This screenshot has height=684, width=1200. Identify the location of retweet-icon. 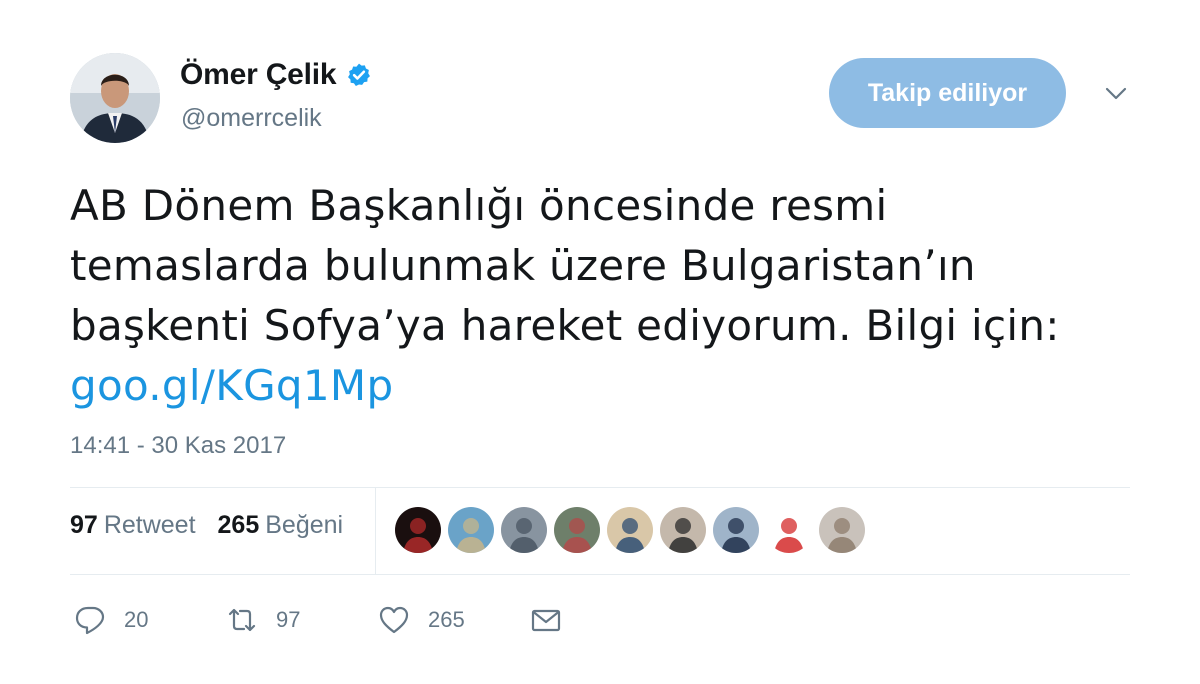
(242, 620).